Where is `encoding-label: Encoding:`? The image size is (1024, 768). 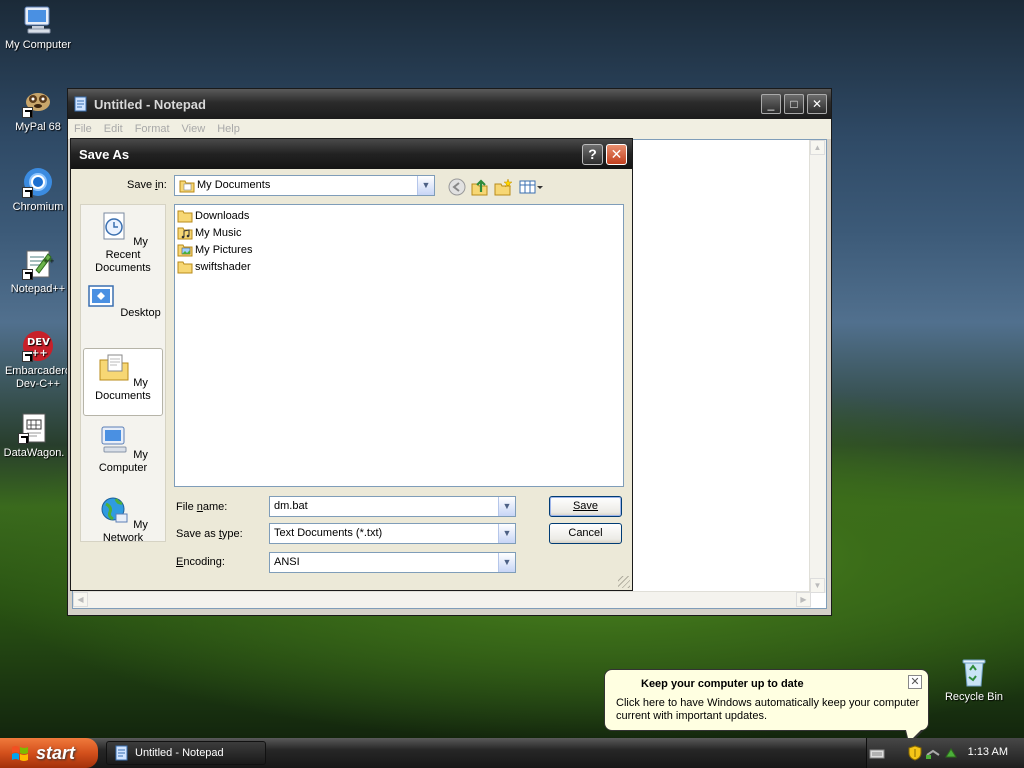 encoding-label: Encoding: is located at coordinates (200, 562).